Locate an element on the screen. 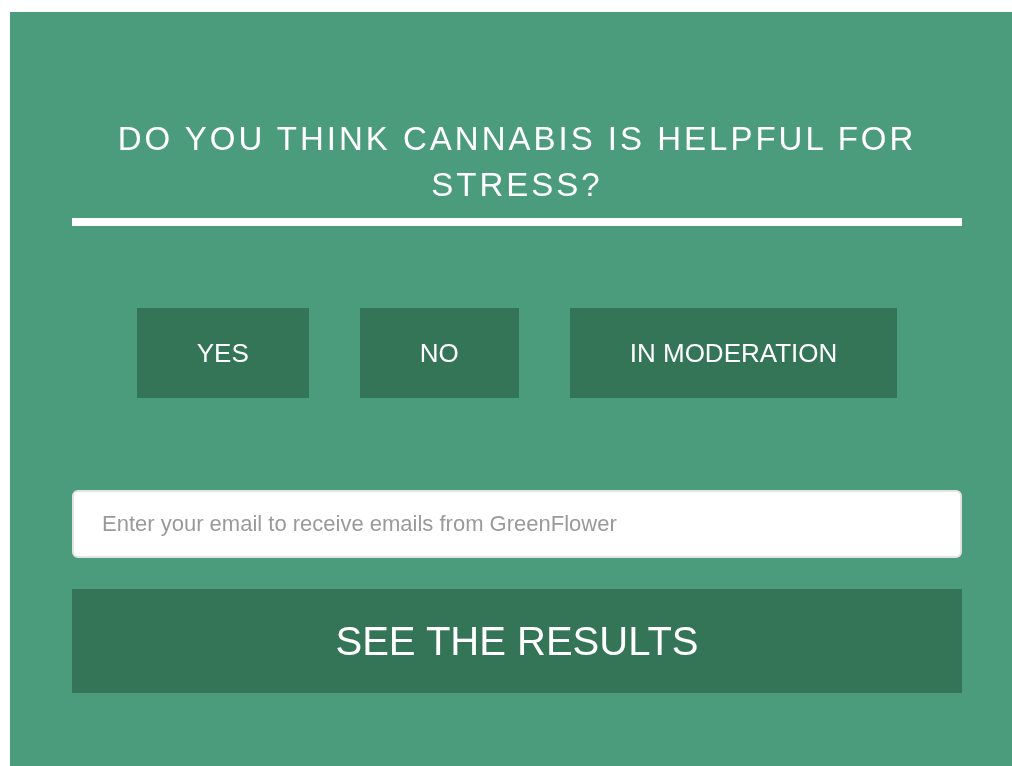  answer-button: IN MODERATION is located at coordinates (733, 353).